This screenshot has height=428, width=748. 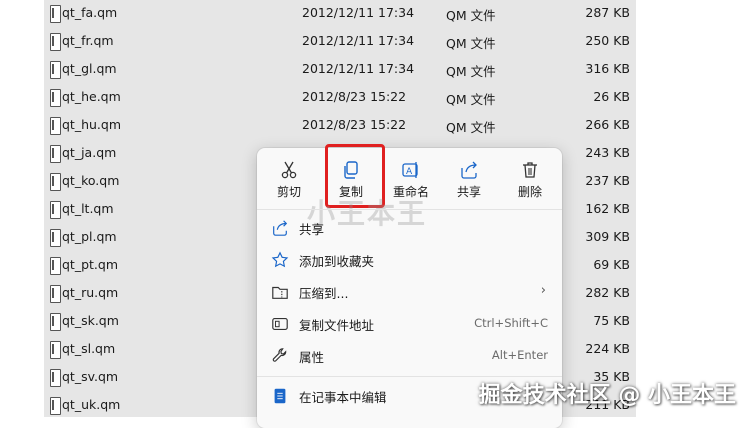 What do you see at coordinates (530, 170) in the screenshot?
I see `trash-icon` at bounding box center [530, 170].